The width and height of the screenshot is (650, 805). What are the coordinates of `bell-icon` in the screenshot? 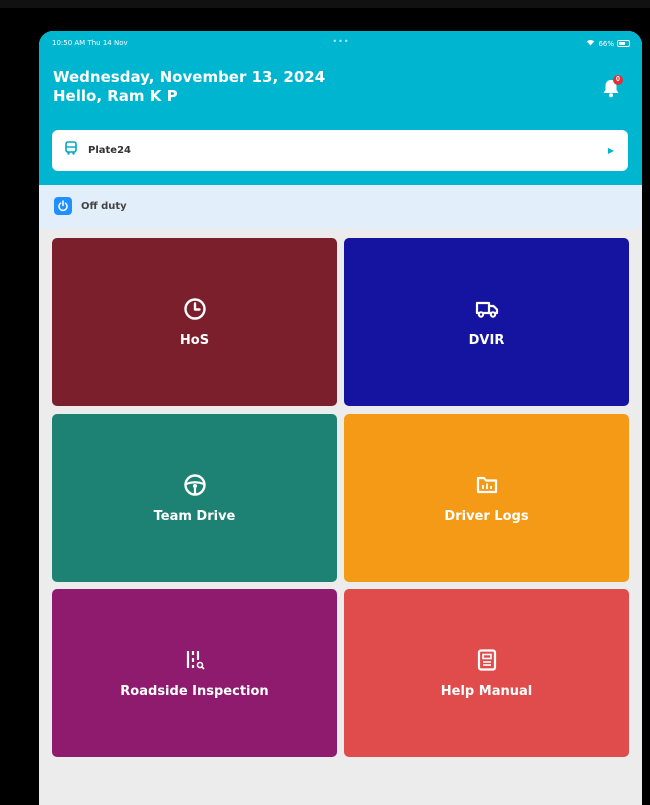 It's located at (611, 91).